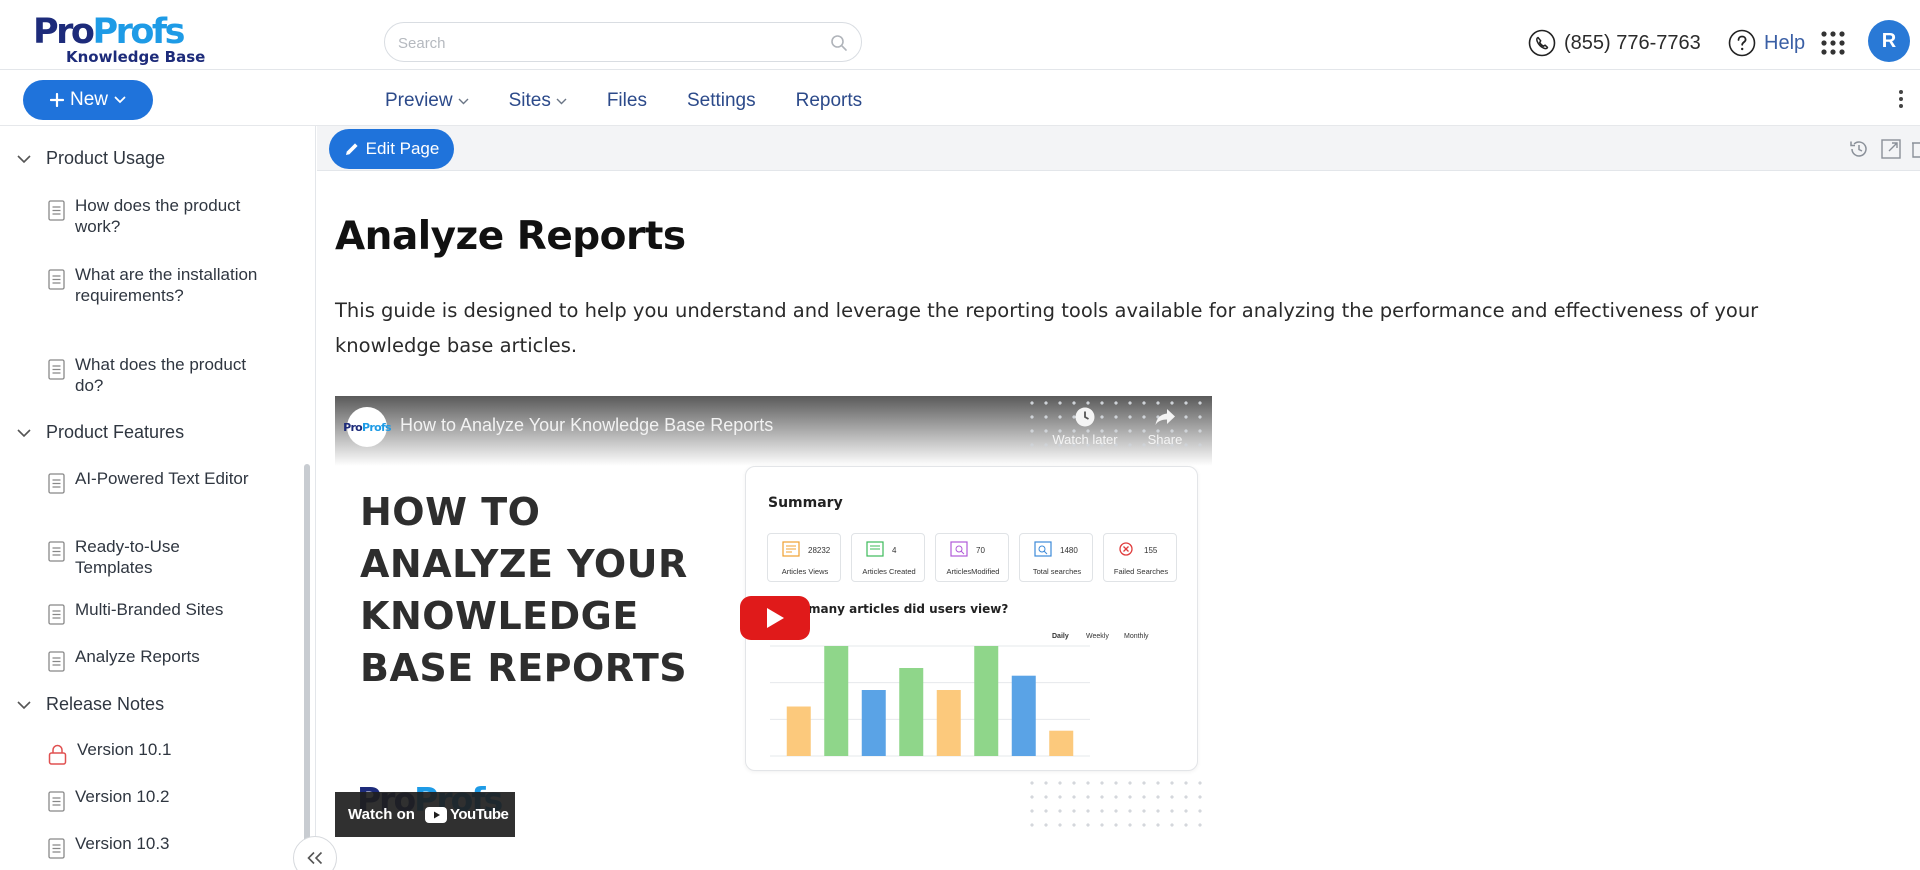 The height and width of the screenshot is (870, 1920). I want to click on period-weekly: Weekly, so click(1097, 636).